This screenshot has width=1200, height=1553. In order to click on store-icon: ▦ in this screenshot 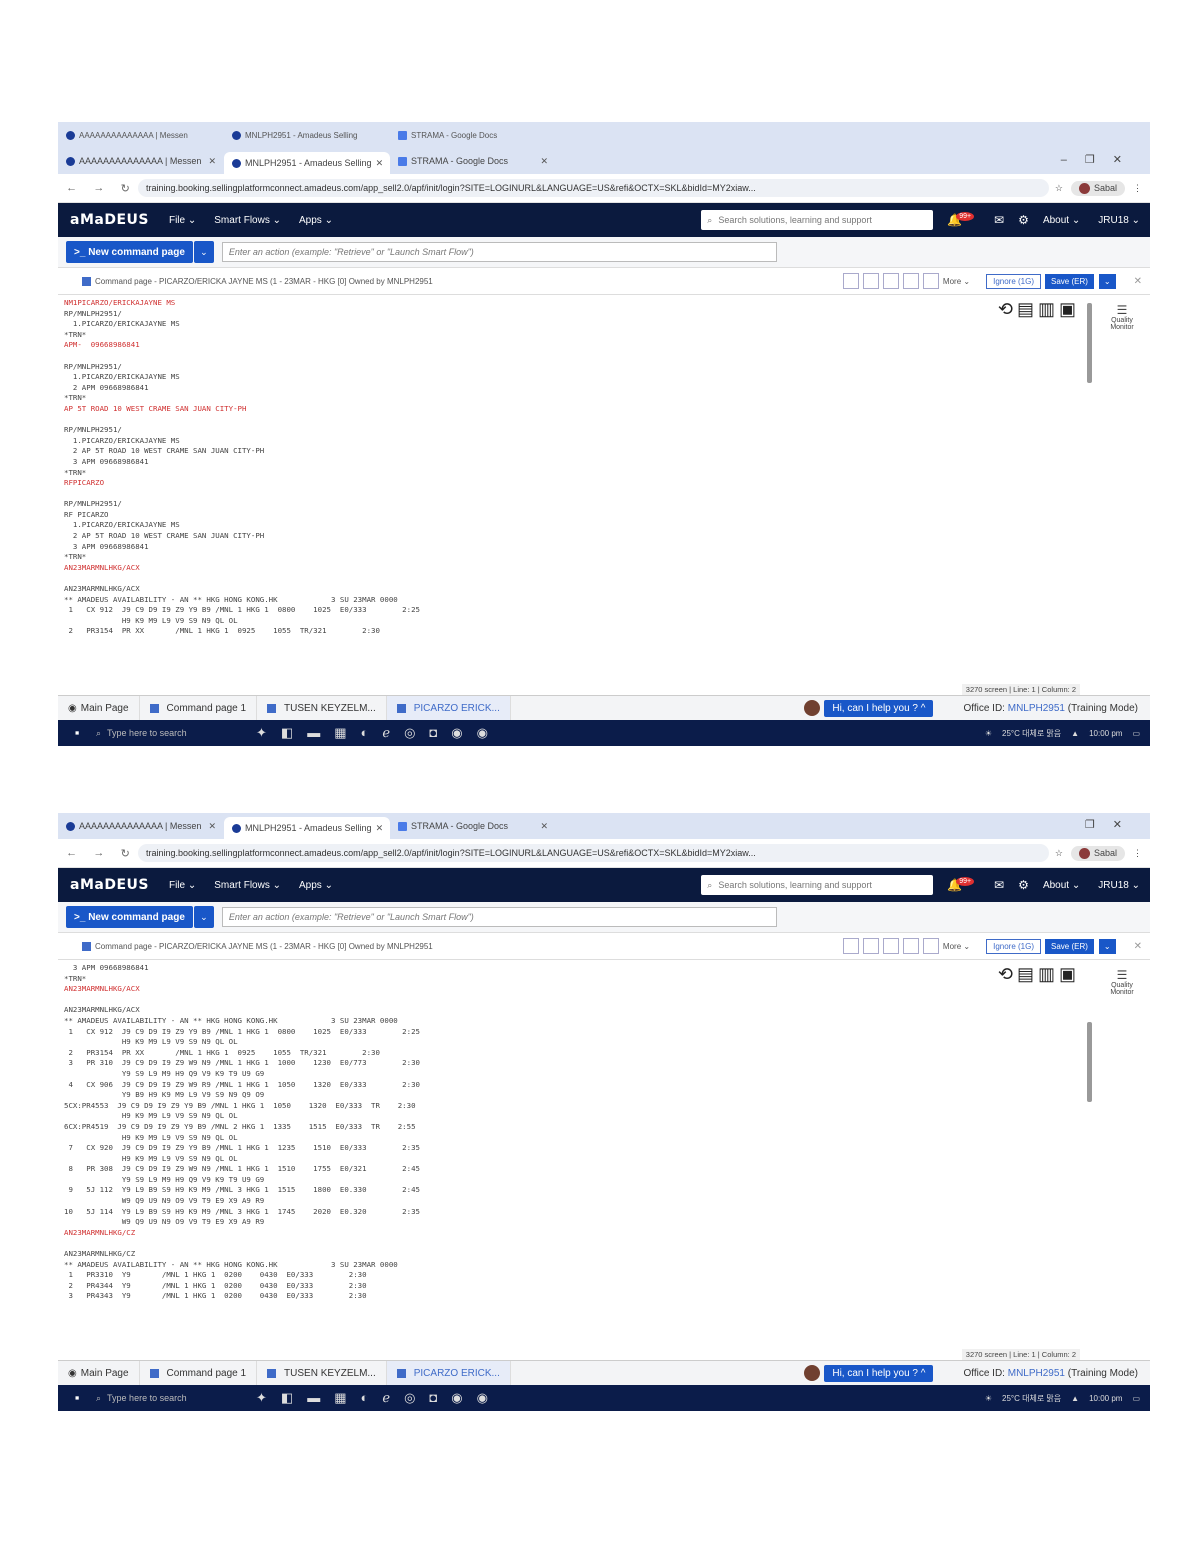, I will do `click(340, 733)`.